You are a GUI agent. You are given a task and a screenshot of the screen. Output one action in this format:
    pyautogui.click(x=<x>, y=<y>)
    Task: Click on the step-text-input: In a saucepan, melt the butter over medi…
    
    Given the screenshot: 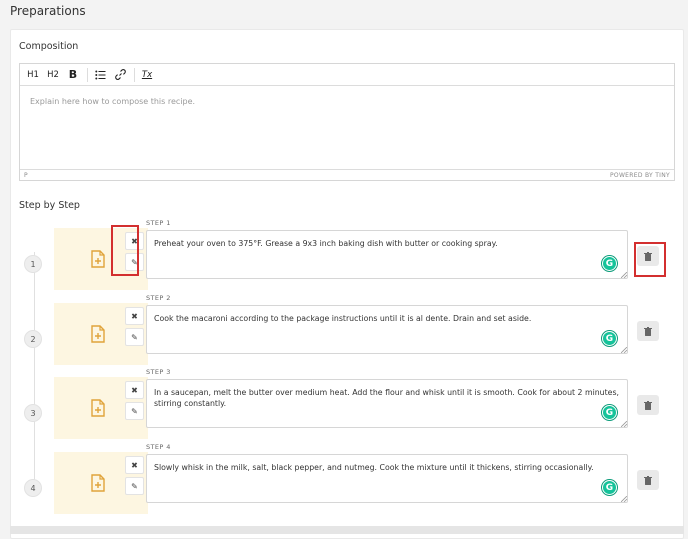 What is the action you would take?
    pyautogui.click(x=387, y=403)
    